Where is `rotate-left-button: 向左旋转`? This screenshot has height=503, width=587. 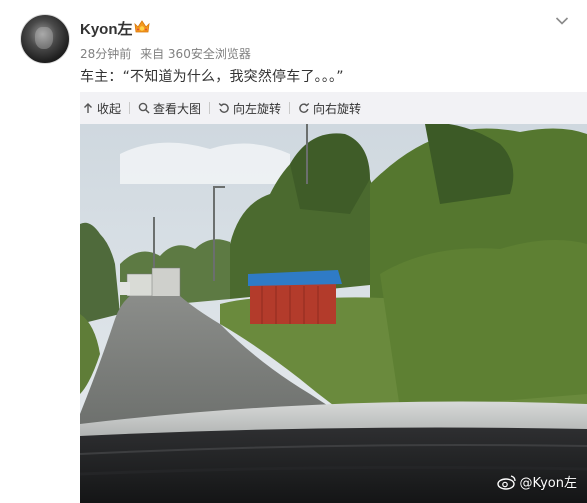 rotate-left-button: 向左旋转 is located at coordinates (249, 108).